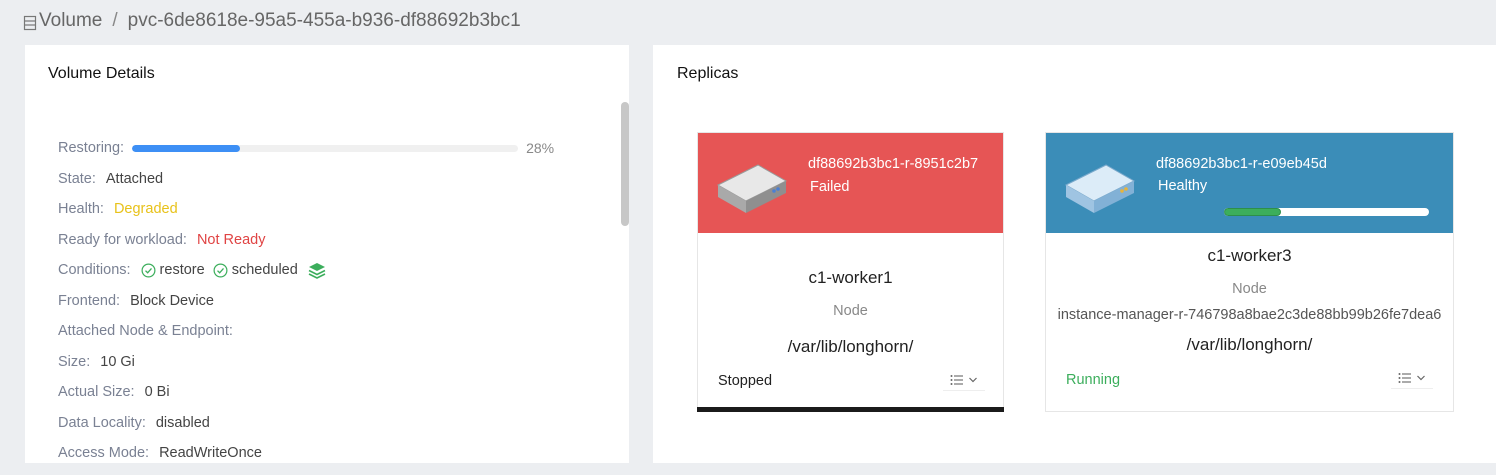  I want to click on condition-restore: restore, so click(173, 270).